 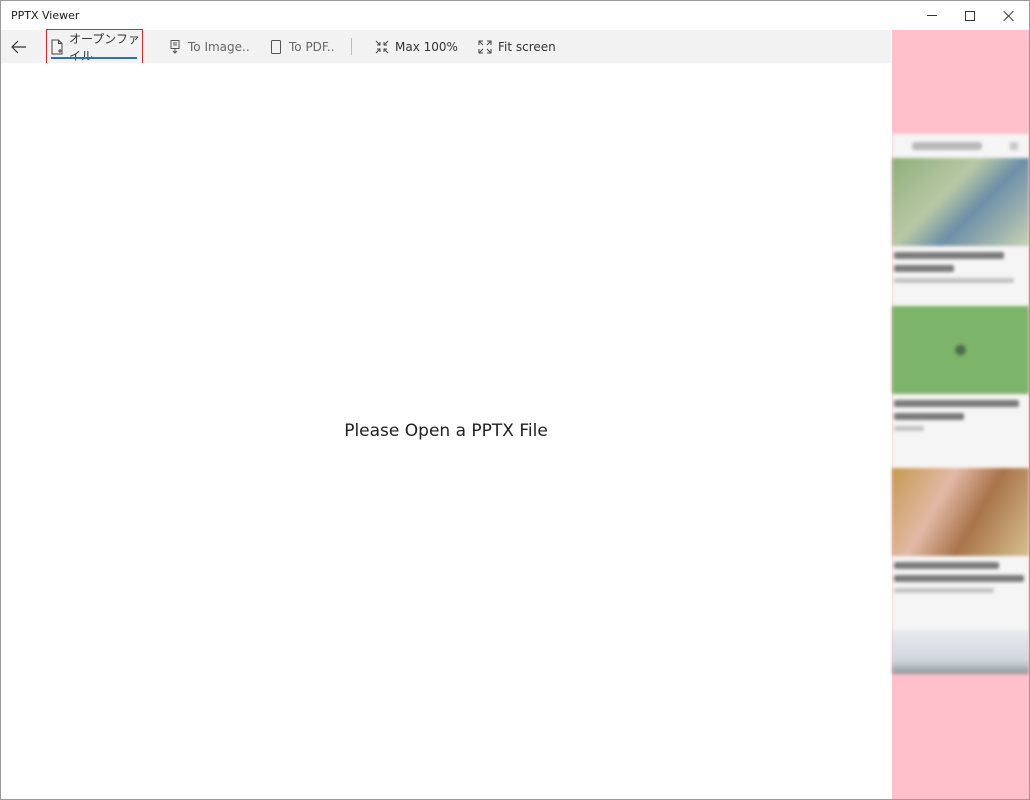 I want to click on back-button, so click(x=19, y=46).